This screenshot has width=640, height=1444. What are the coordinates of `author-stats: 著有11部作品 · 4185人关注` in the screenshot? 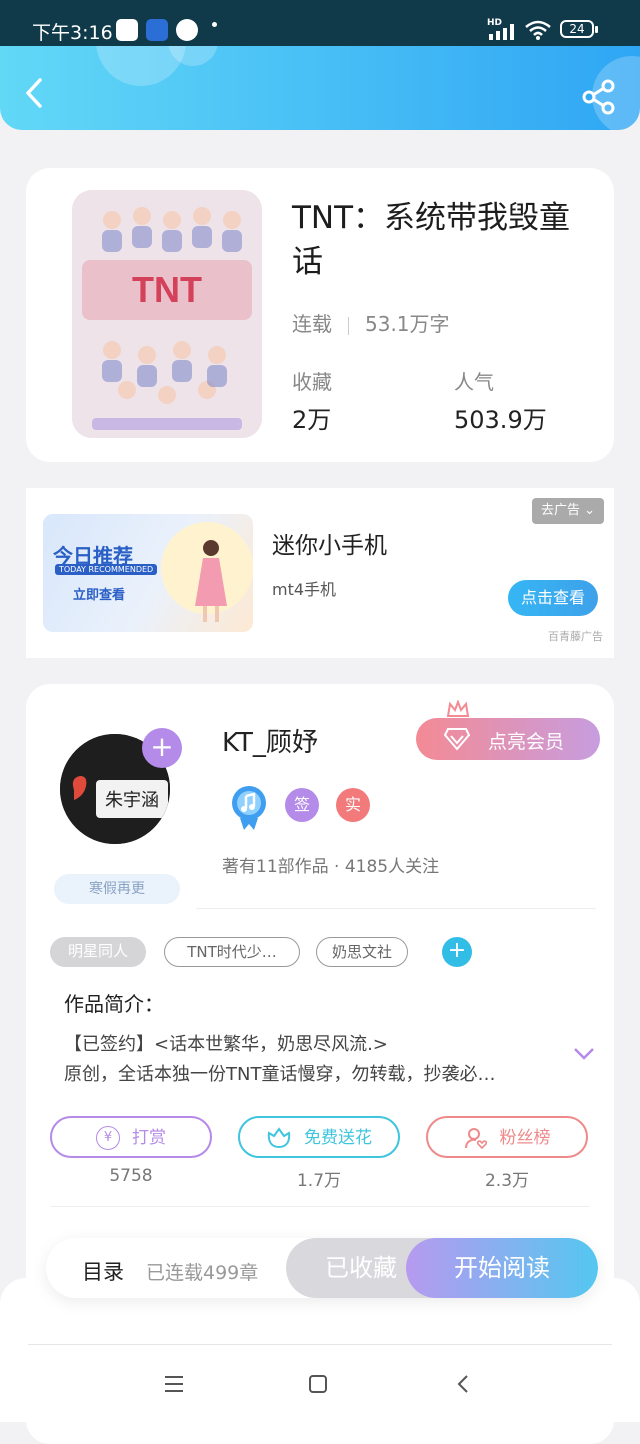 It's located at (331, 867).